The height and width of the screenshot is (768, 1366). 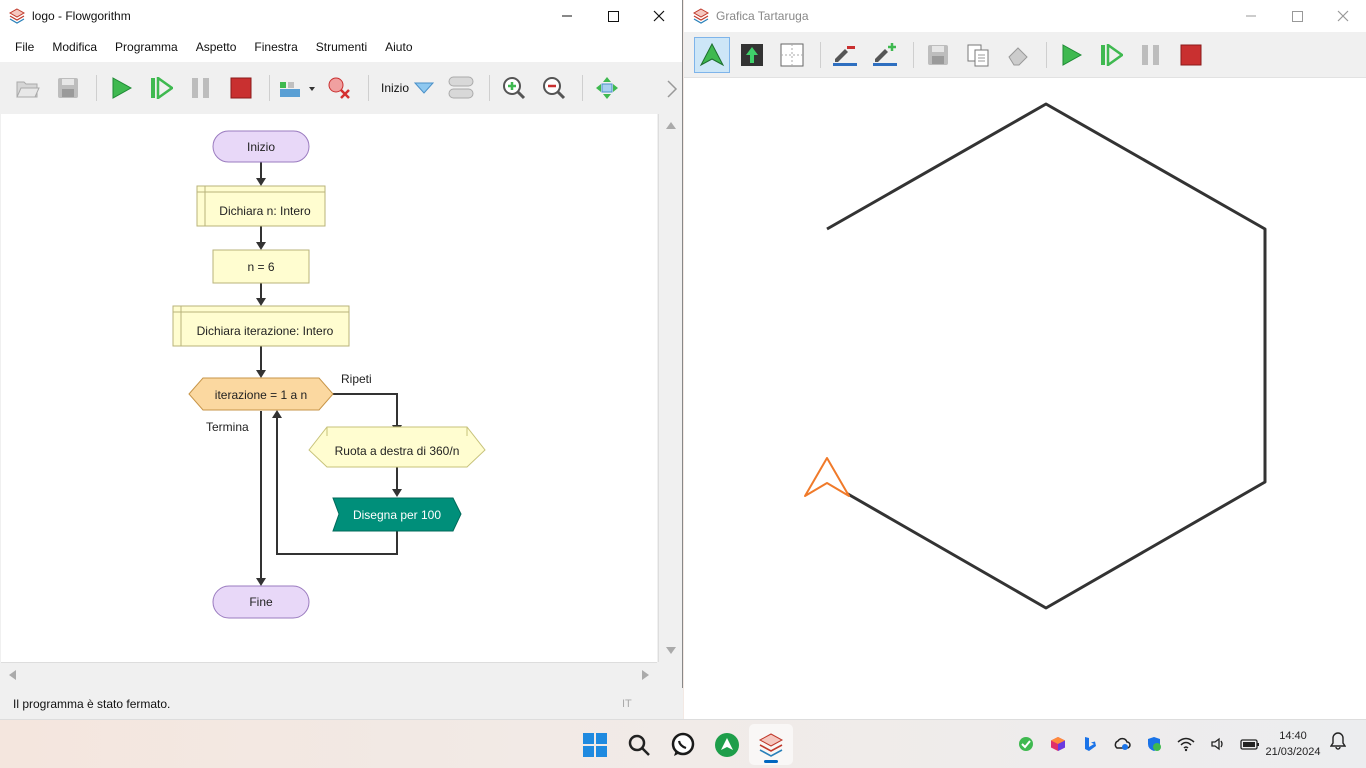 What do you see at coordinates (329, 674) in the screenshot?
I see `horizontal-scrollbar` at bounding box center [329, 674].